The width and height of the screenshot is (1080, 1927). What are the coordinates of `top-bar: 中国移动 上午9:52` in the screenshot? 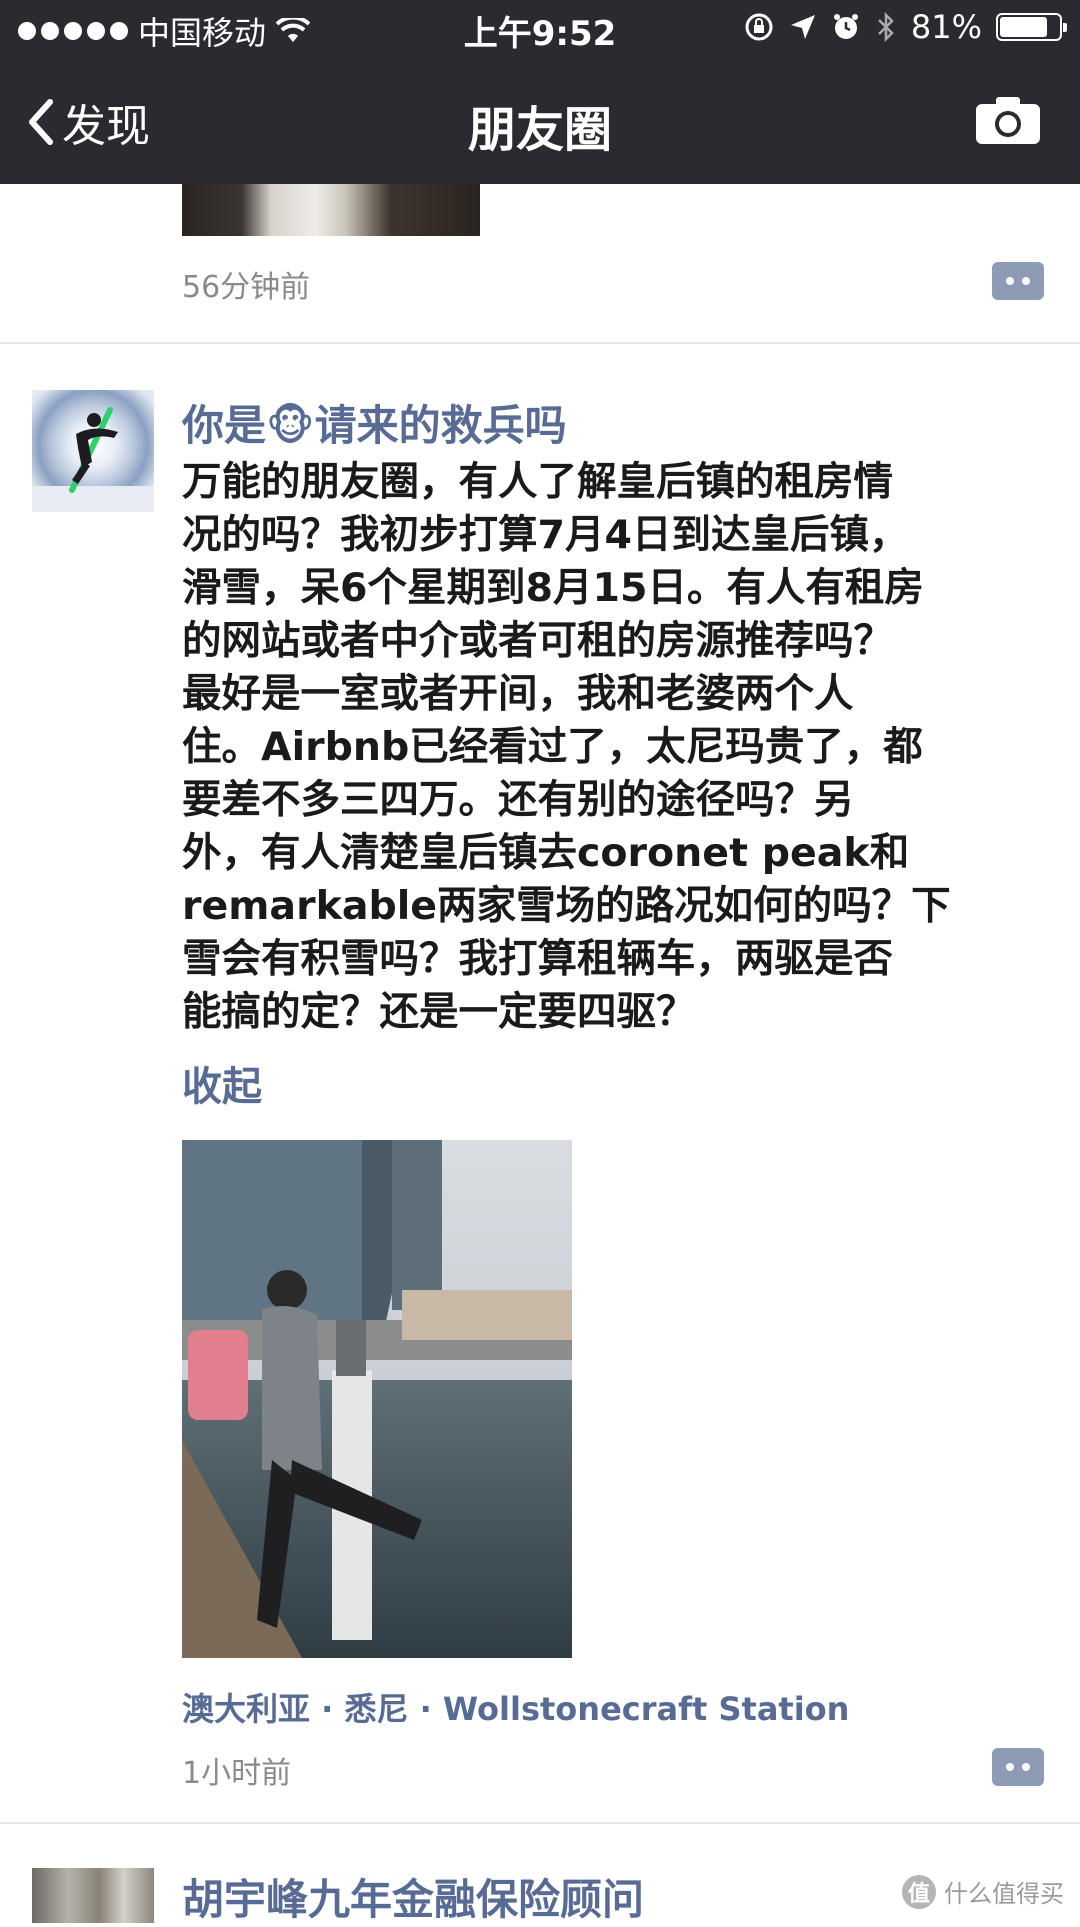 It's located at (540, 92).